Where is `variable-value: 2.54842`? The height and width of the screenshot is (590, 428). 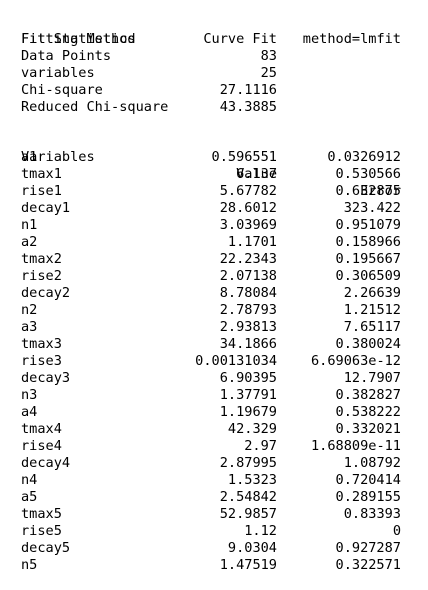 variable-value: 2.54842 is located at coordinates (248, 497).